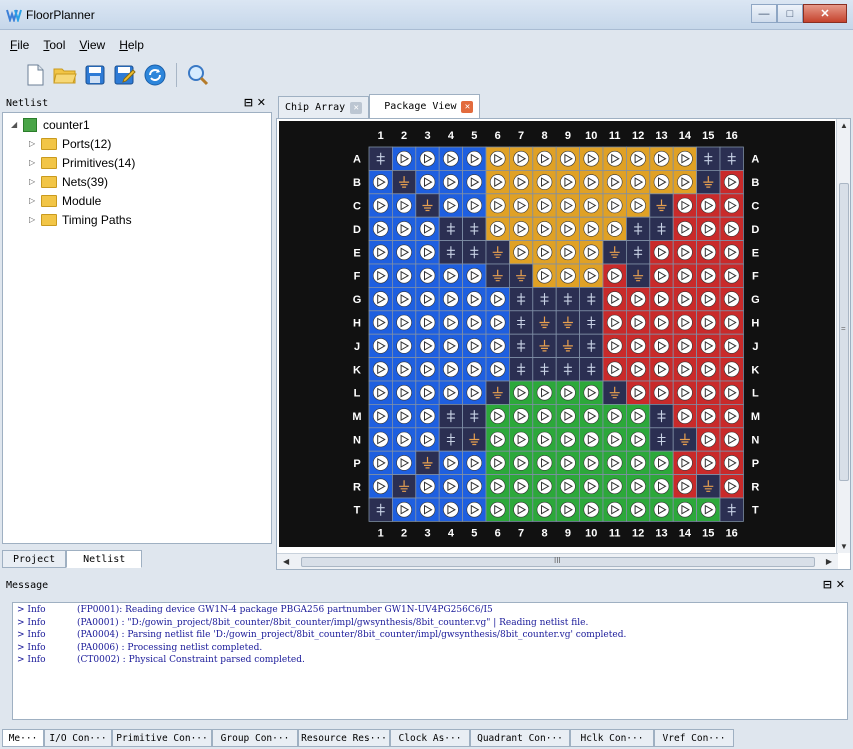 This screenshot has width=853, height=749. What do you see at coordinates (430, 738) in the screenshot?
I see `message-tab: Clock As···` at bounding box center [430, 738].